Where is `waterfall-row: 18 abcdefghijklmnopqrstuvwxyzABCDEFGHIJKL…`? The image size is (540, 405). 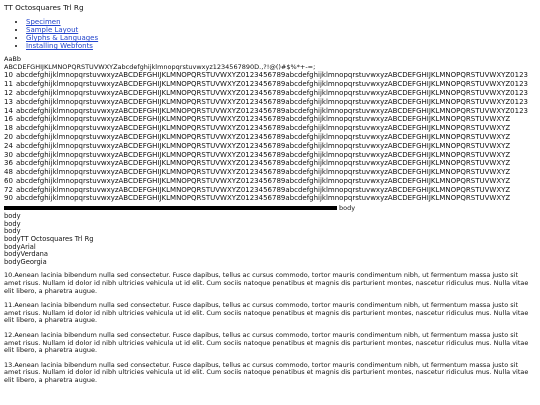 waterfall-row: 18 abcdefghijklmnopqrstuvwxyzABCDEFGHIJKL… is located at coordinates (270, 128).